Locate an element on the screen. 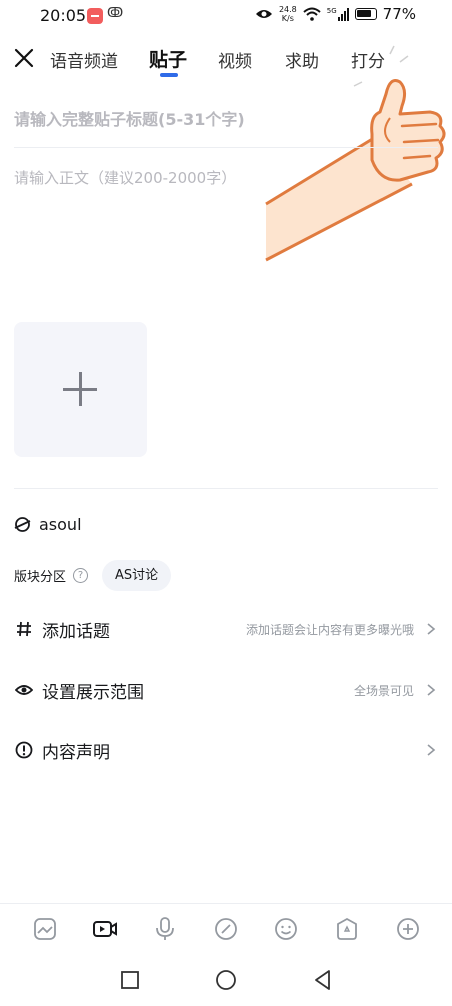 Image resolution: width=452 pixels, height=1006 pixels. signal-type: 5G is located at coordinates (331, 11).